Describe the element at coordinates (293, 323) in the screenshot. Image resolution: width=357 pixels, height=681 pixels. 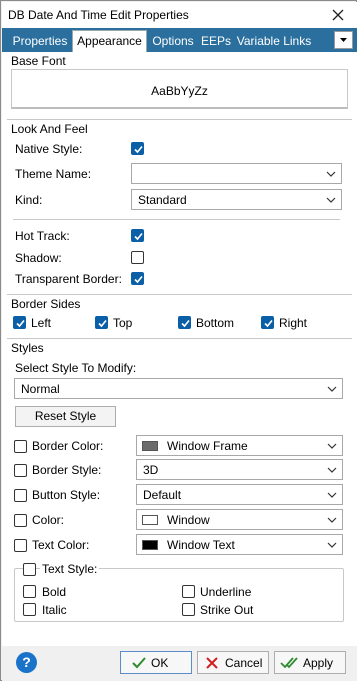
I see `border-right-label: Right` at that location.